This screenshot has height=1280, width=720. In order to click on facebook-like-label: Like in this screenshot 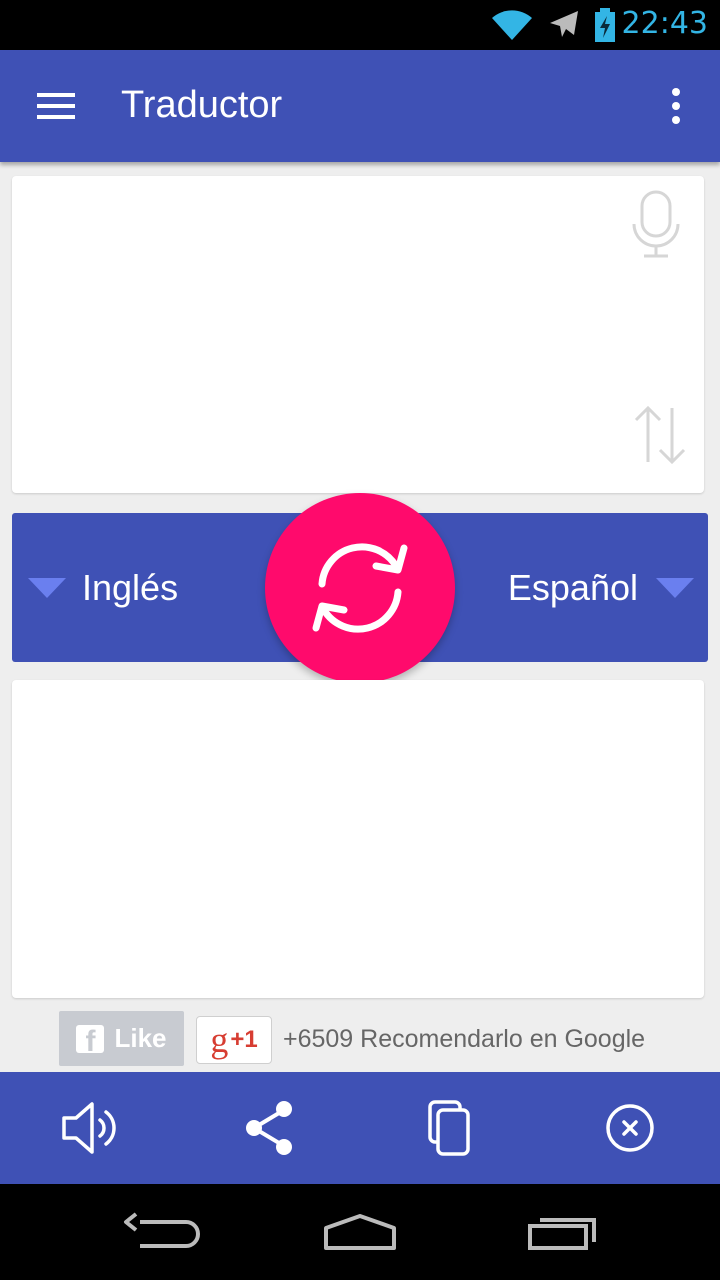, I will do `click(140, 1038)`.